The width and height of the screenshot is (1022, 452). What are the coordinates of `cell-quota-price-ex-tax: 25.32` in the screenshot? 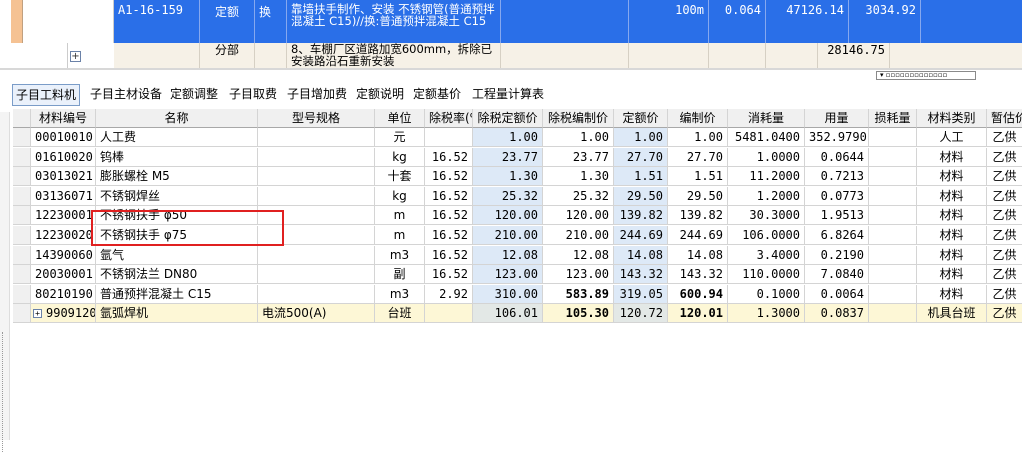 It's located at (508, 196).